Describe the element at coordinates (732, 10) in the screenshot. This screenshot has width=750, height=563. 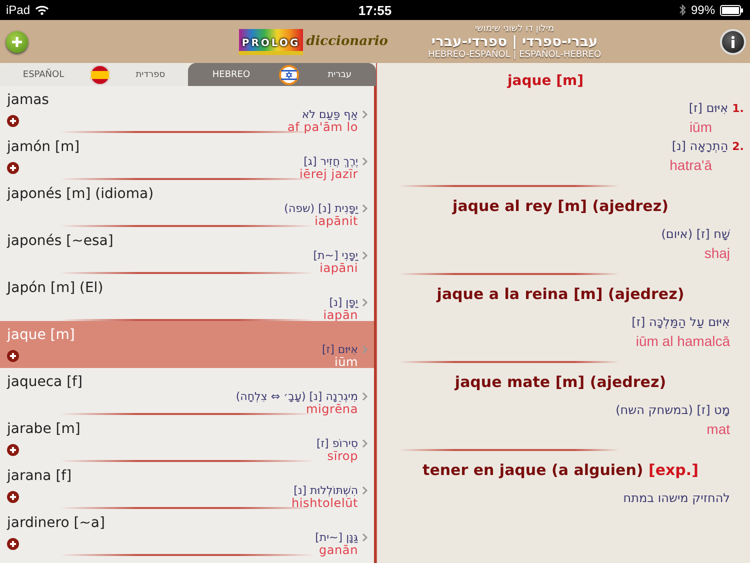
I see `battery-icon` at that location.